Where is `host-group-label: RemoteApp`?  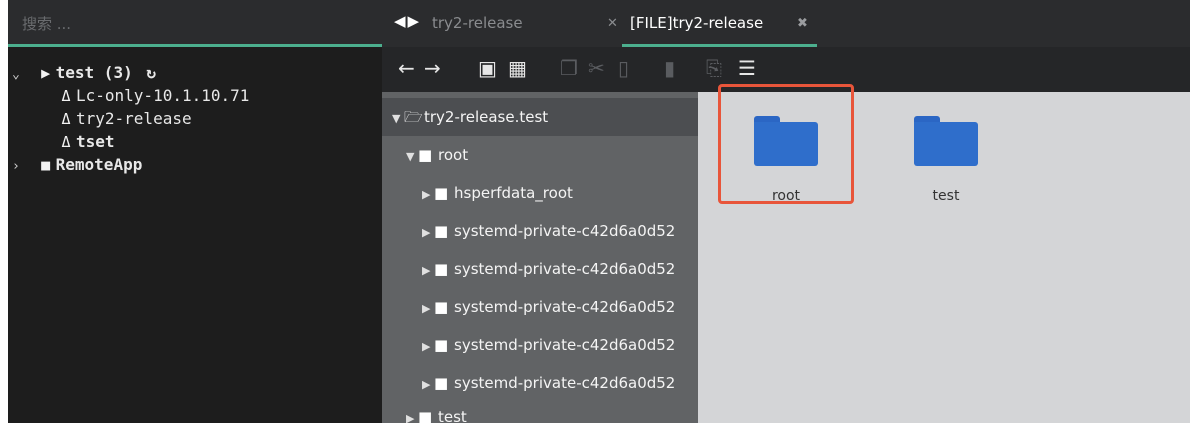 host-group-label: RemoteApp is located at coordinates (99, 164).